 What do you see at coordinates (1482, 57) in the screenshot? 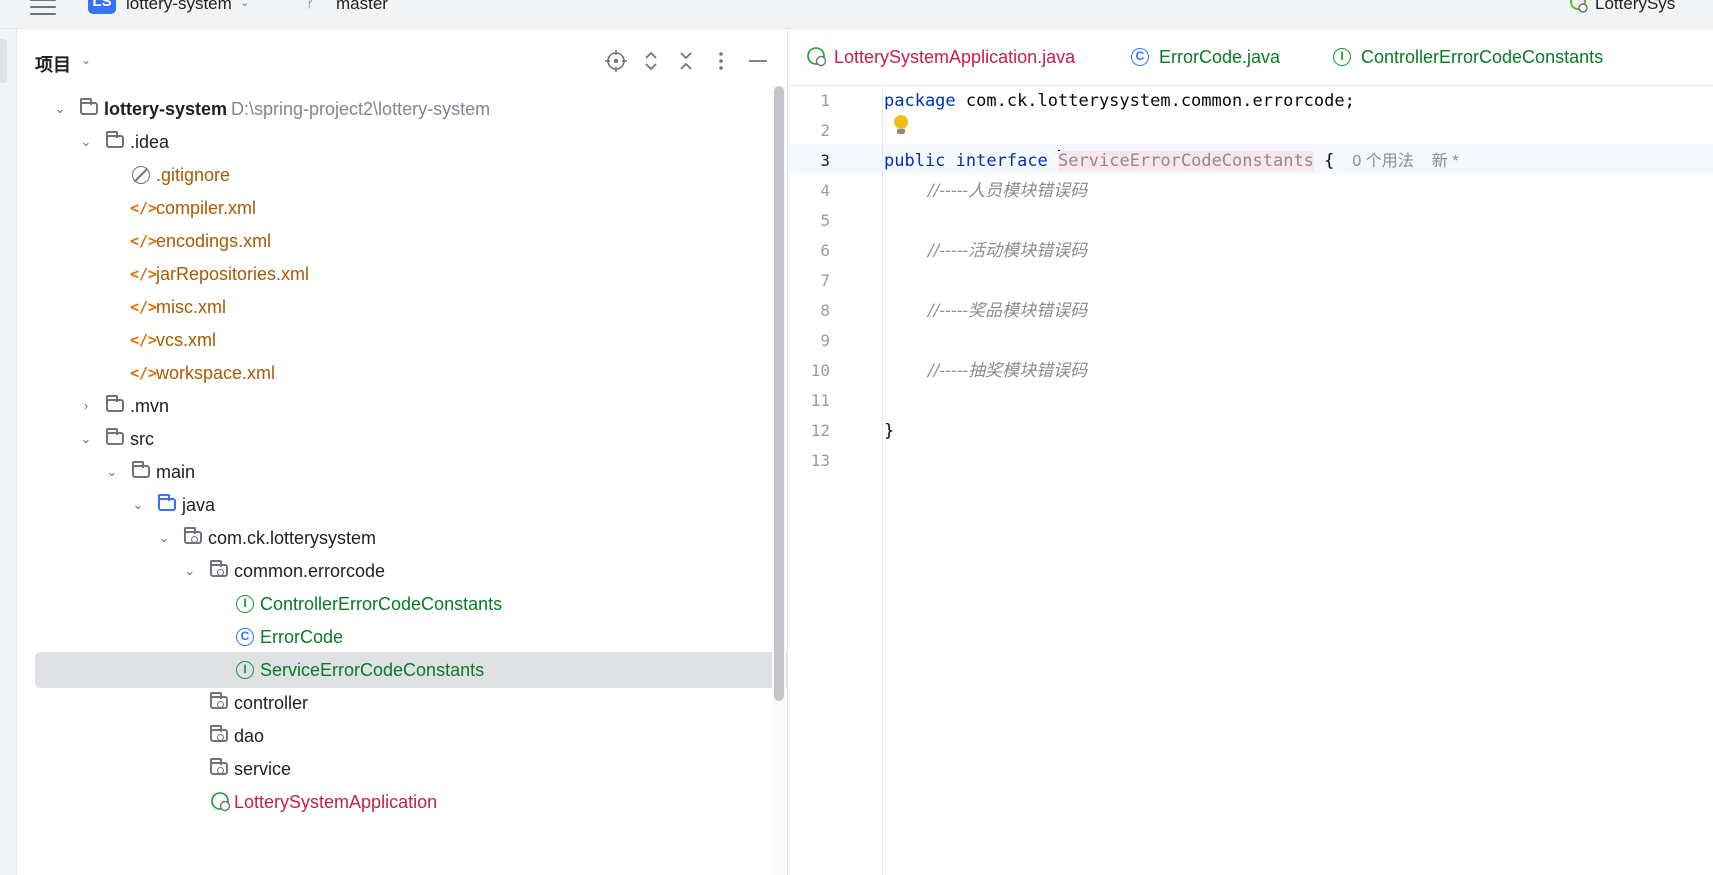
I see `tab-label: ControllerErrorCodeConstants` at bounding box center [1482, 57].